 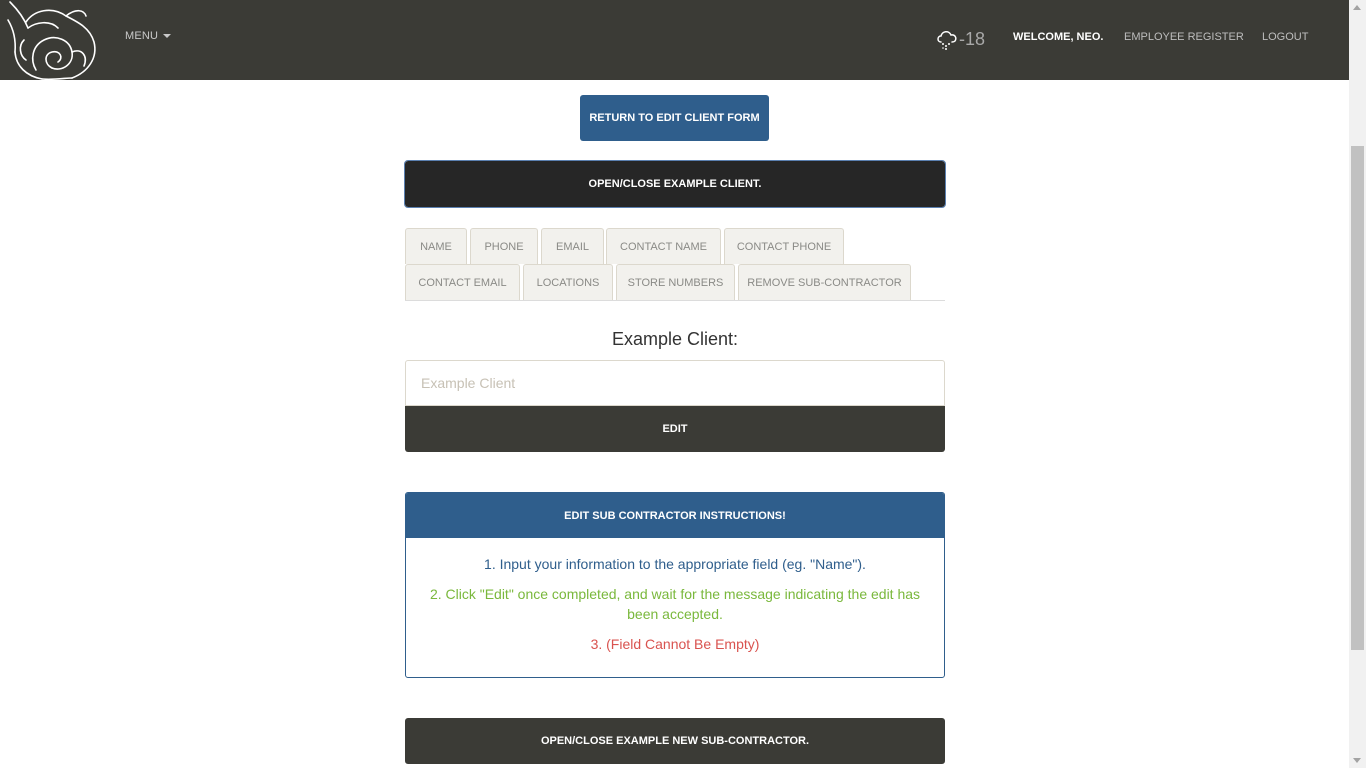 I want to click on temperature-readout: -18, so click(x=972, y=38).